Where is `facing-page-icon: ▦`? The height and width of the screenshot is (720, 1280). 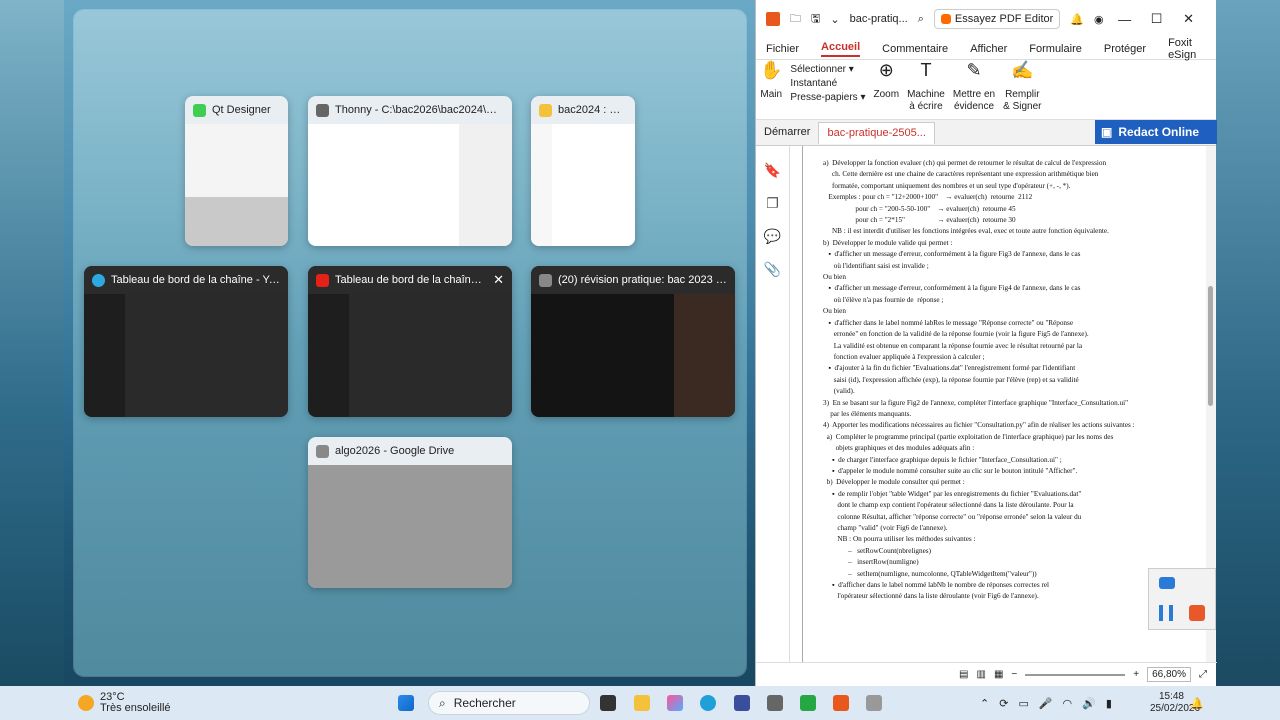 facing-page-icon: ▦ is located at coordinates (998, 674).